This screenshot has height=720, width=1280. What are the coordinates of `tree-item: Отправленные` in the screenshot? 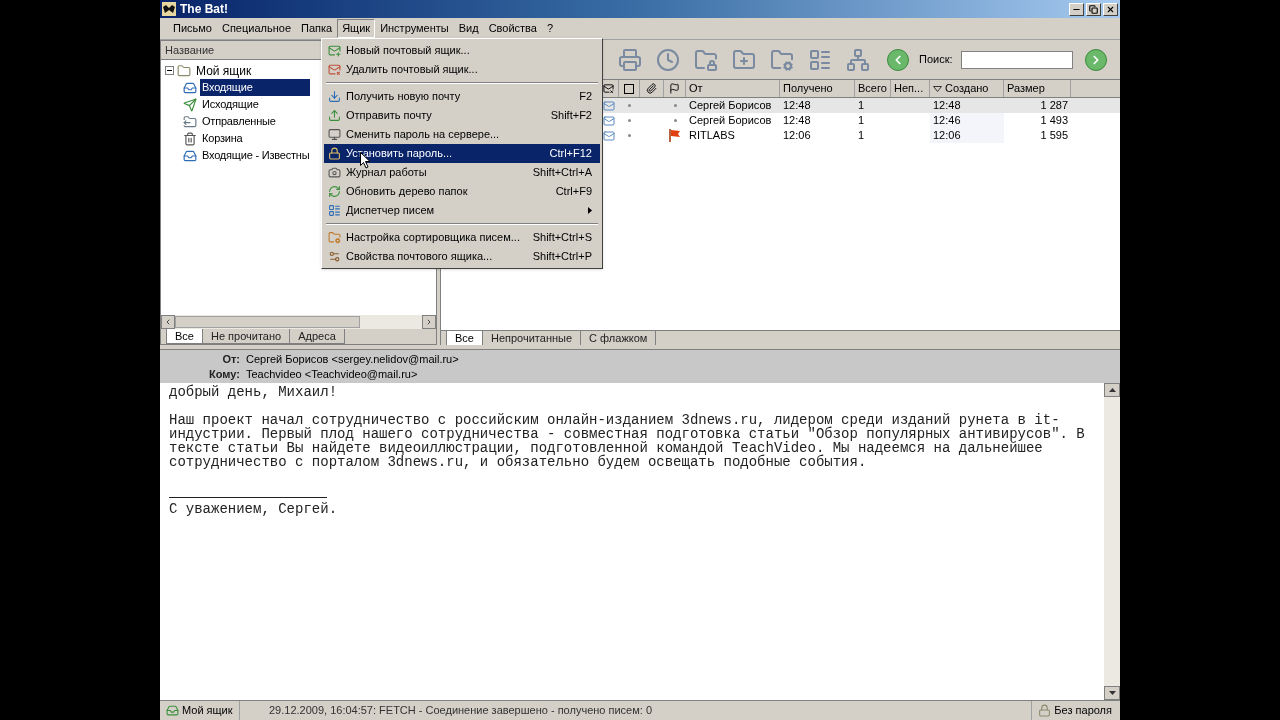 It's located at (239, 121).